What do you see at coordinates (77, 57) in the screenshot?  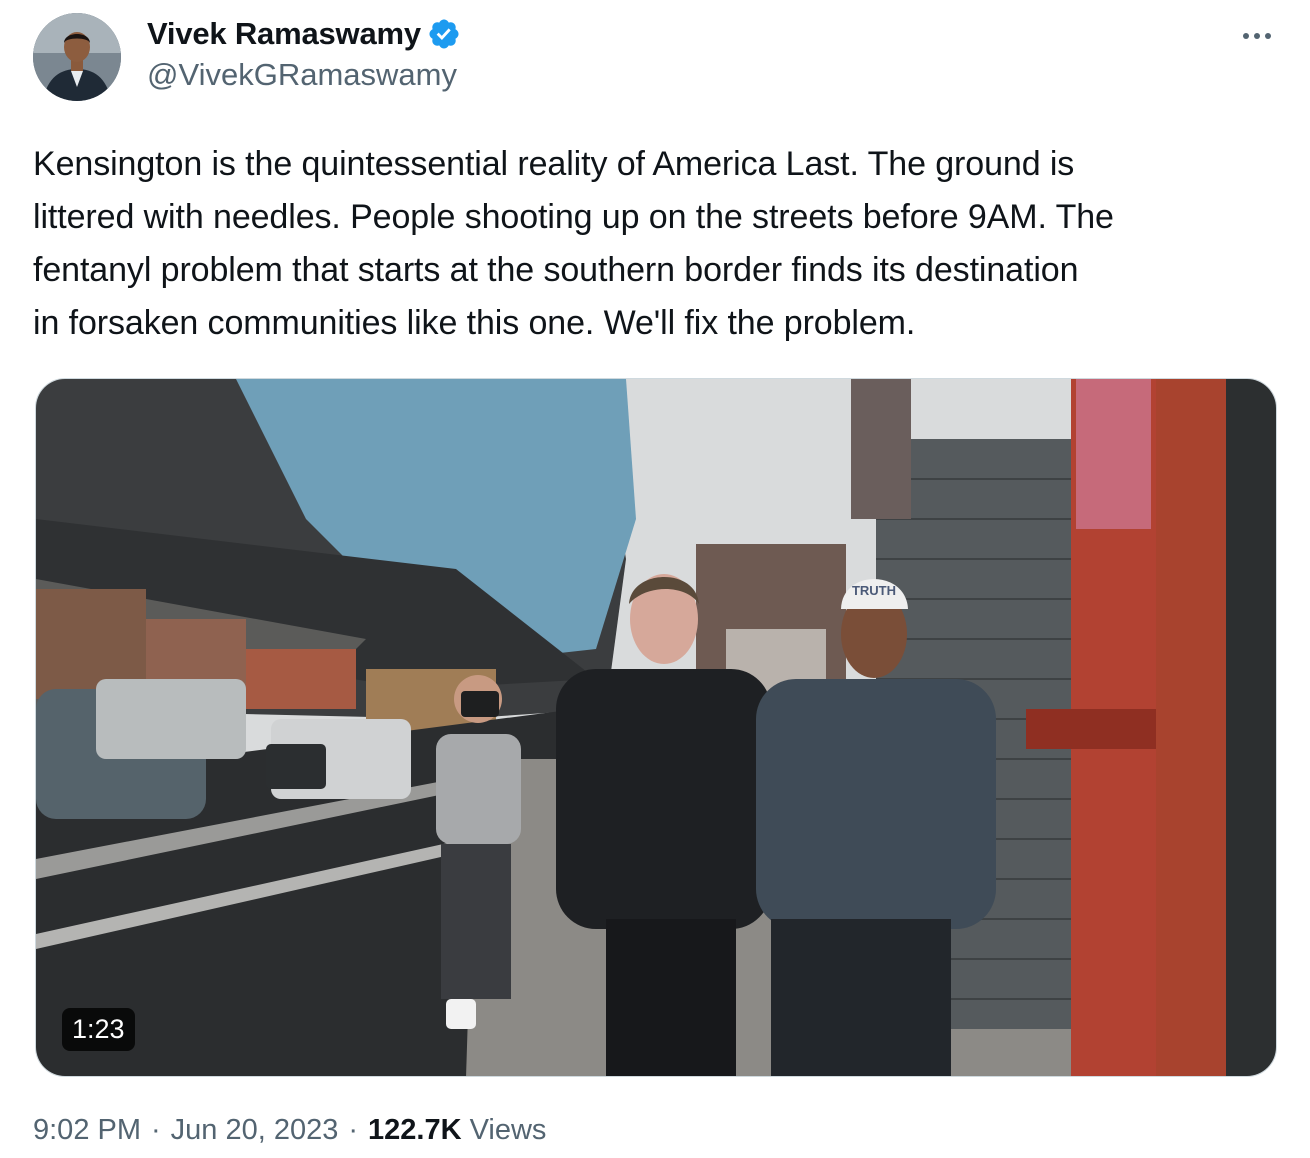 I see `avatar` at bounding box center [77, 57].